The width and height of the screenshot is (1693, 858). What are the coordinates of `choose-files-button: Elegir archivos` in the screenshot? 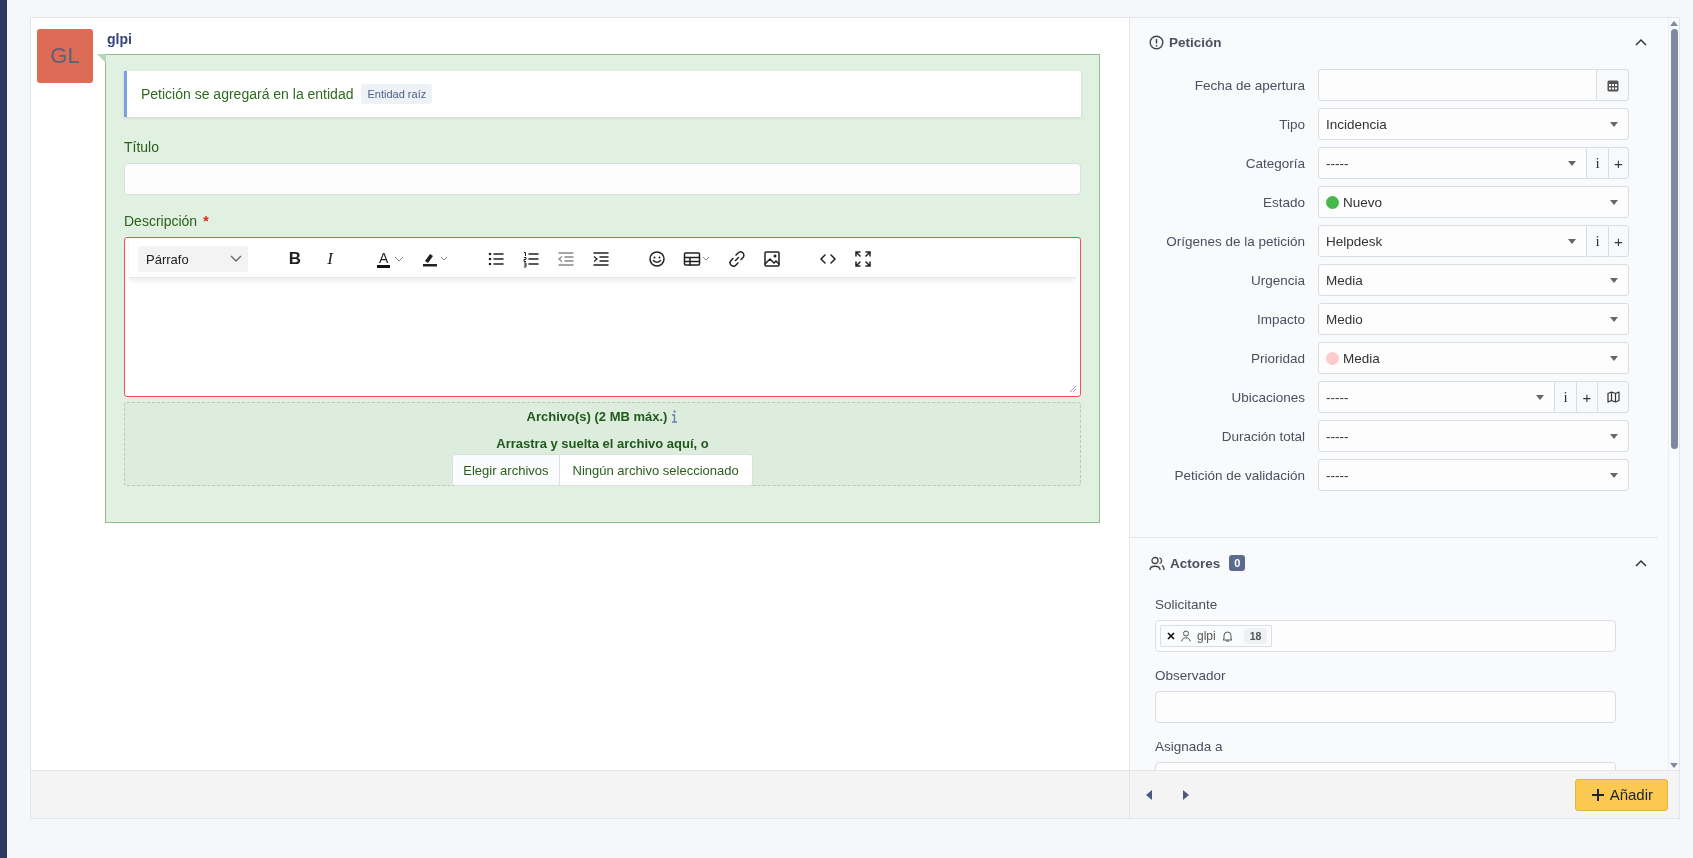 It's located at (506, 470).